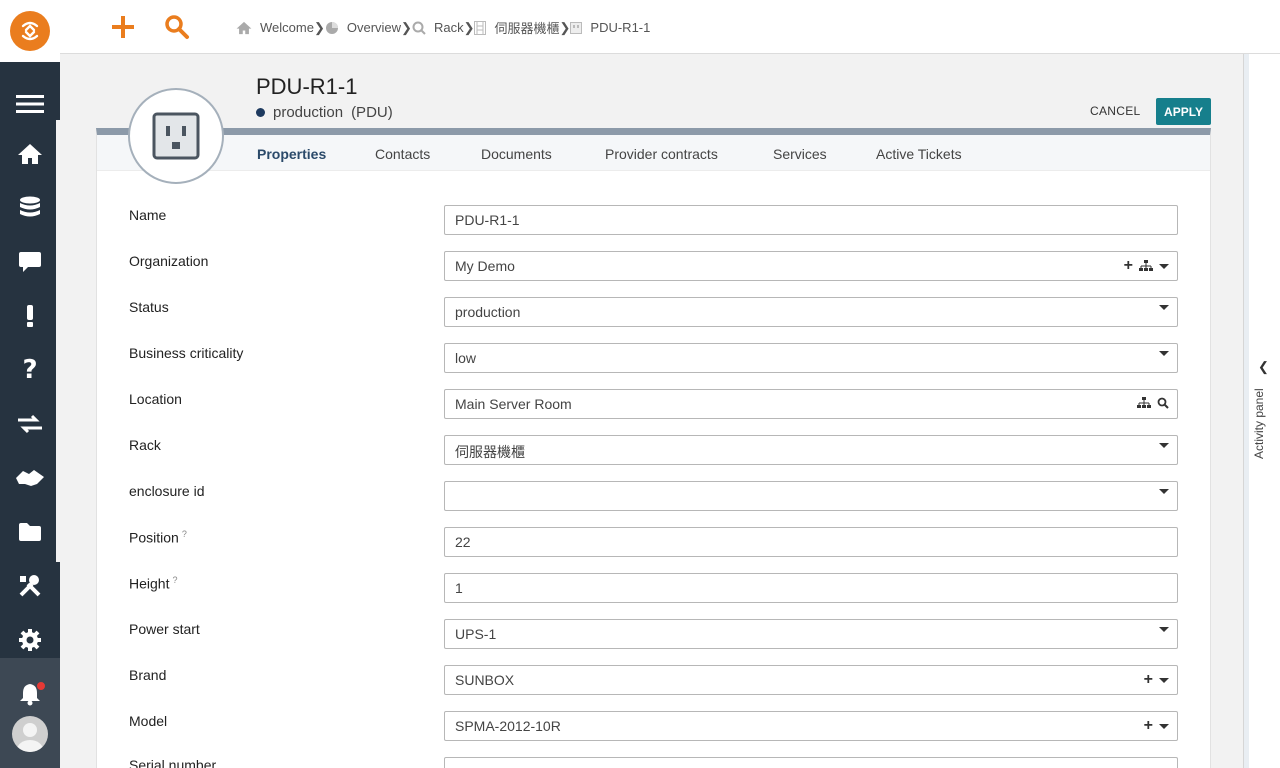 This screenshot has width=1280, height=768. I want to click on user-avatar, so click(30, 734).